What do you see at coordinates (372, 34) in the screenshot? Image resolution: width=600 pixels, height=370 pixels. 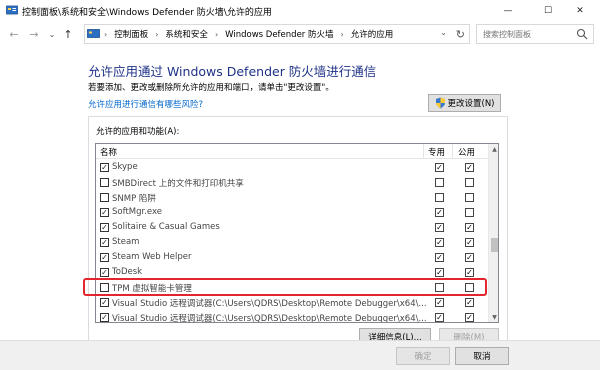 I see `breadcrumb-allowed-apps: 允许的应用` at bounding box center [372, 34].